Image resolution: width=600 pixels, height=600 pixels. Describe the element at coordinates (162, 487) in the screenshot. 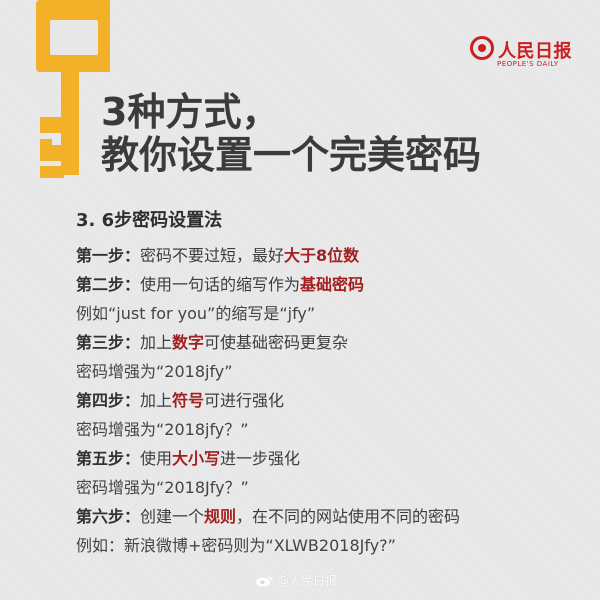

I see `step-5-example: 密码增强为“2018Jfy？”` at that location.